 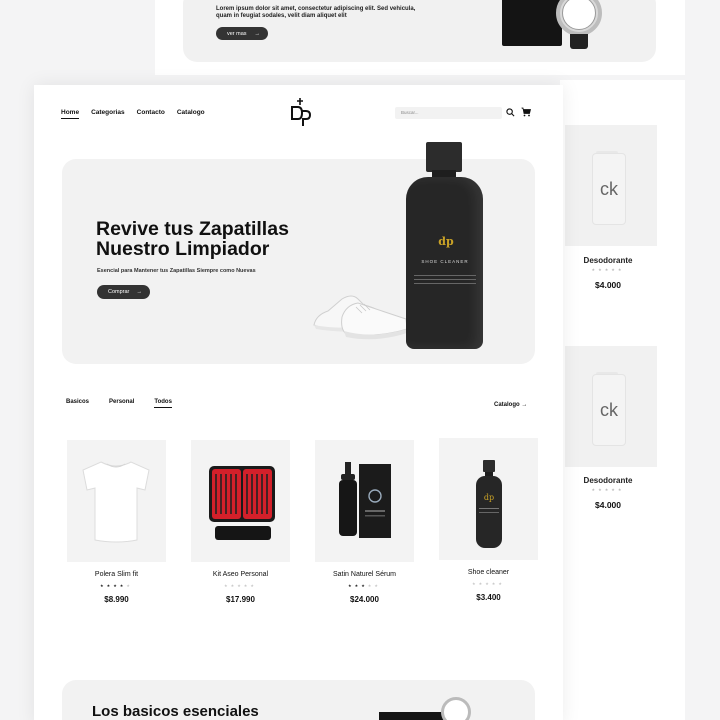 What do you see at coordinates (526, 112) in the screenshot?
I see `cart-icon` at bounding box center [526, 112].